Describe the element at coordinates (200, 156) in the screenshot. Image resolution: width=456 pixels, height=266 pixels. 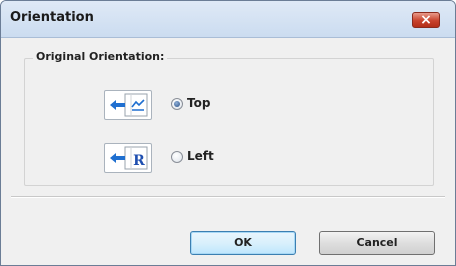
I see `left-radio-label: Left` at that location.